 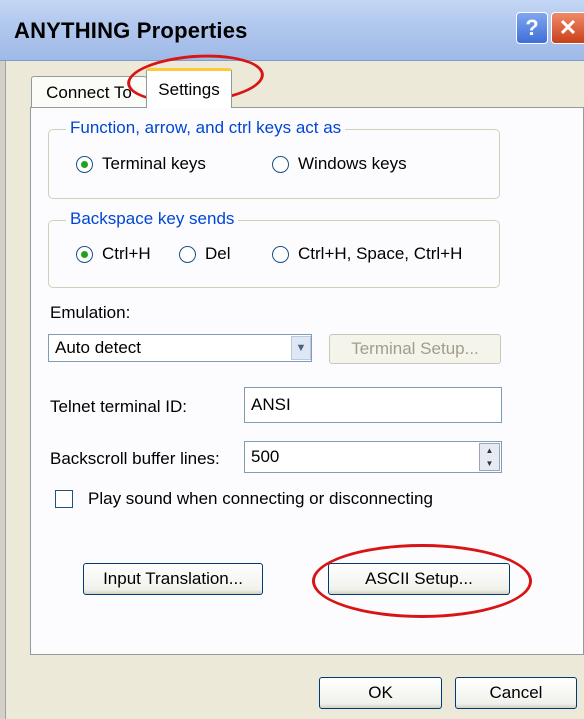 I want to click on tab-connect-to: Connect To, so click(x=89, y=92).